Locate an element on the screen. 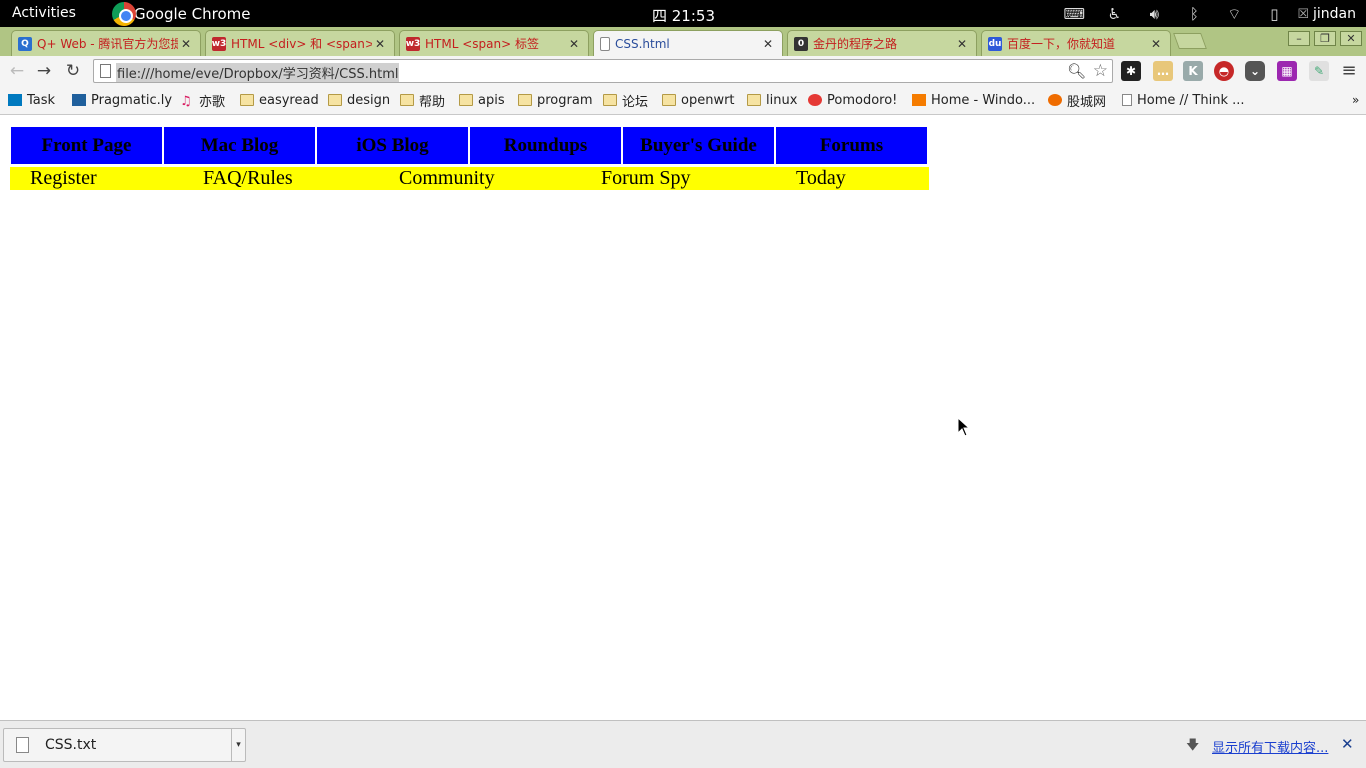 Image resolution: width=1366 pixels, height=768 pixels. extension-pocket-icon: ⌄ is located at coordinates (1255, 71).